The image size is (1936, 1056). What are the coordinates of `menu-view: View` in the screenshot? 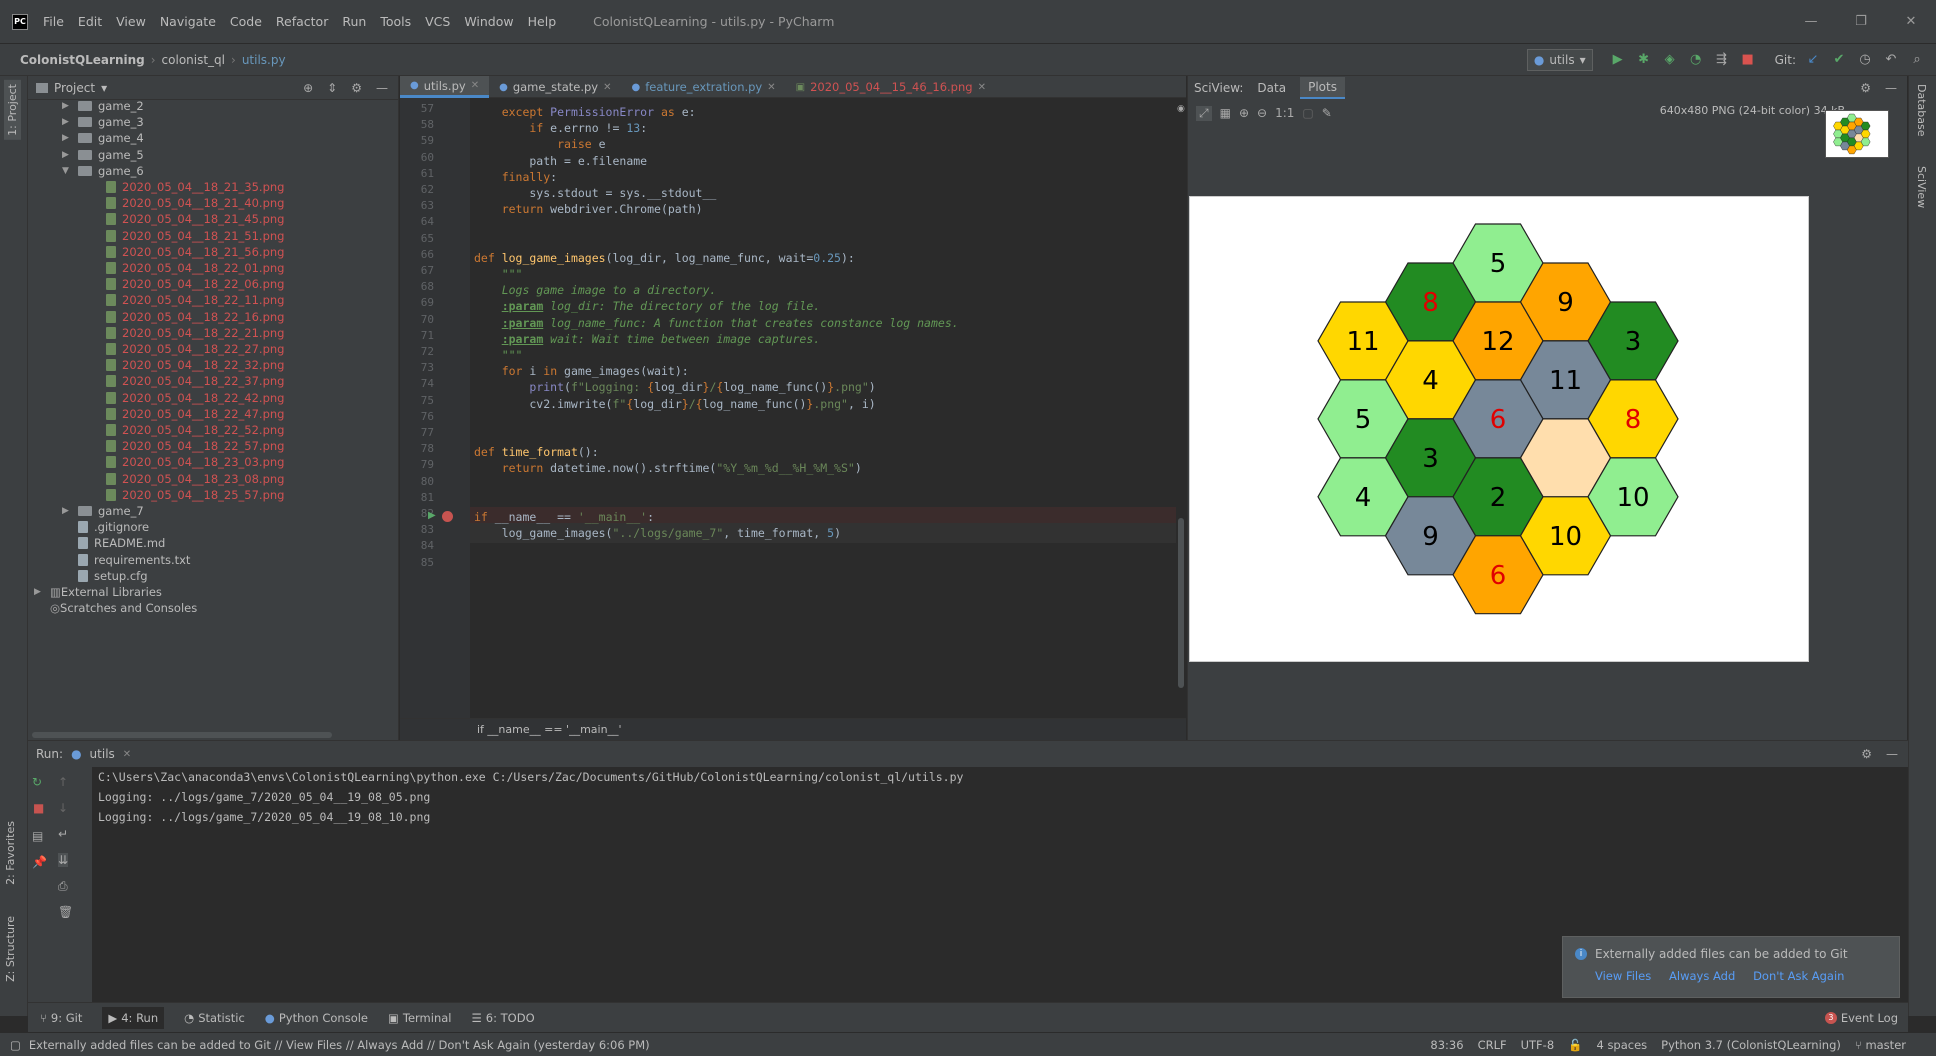 It's located at (131, 22).